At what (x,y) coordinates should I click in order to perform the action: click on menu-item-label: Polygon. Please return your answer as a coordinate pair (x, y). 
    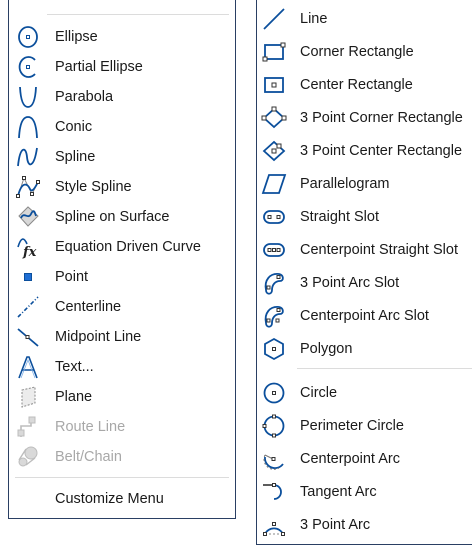
    Looking at the image, I should click on (326, 349).